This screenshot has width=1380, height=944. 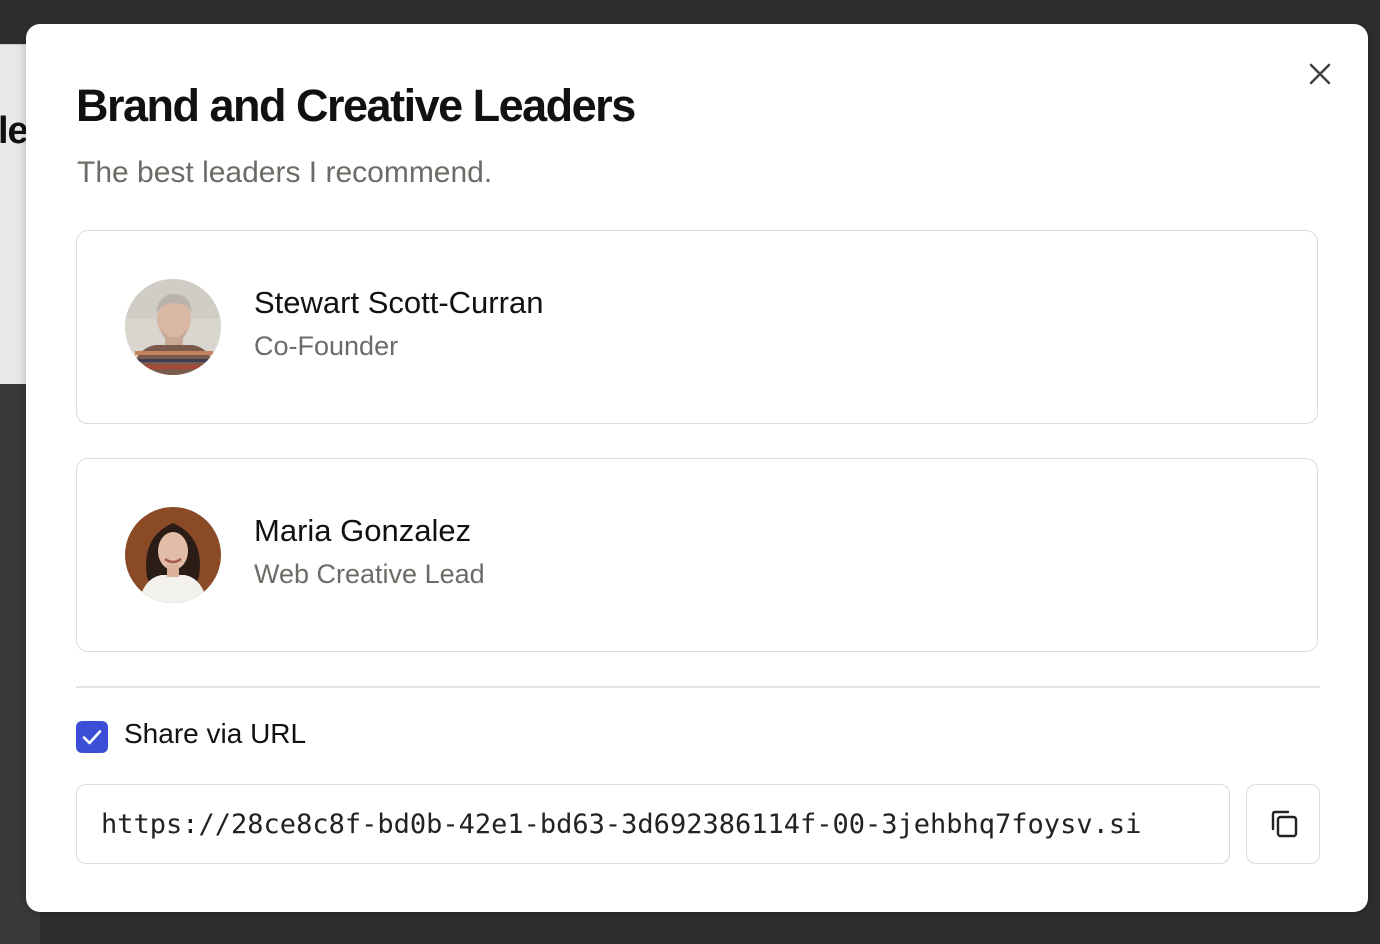 What do you see at coordinates (653, 824) in the screenshot?
I see `share-url-field` at bounding box center [653, 824].